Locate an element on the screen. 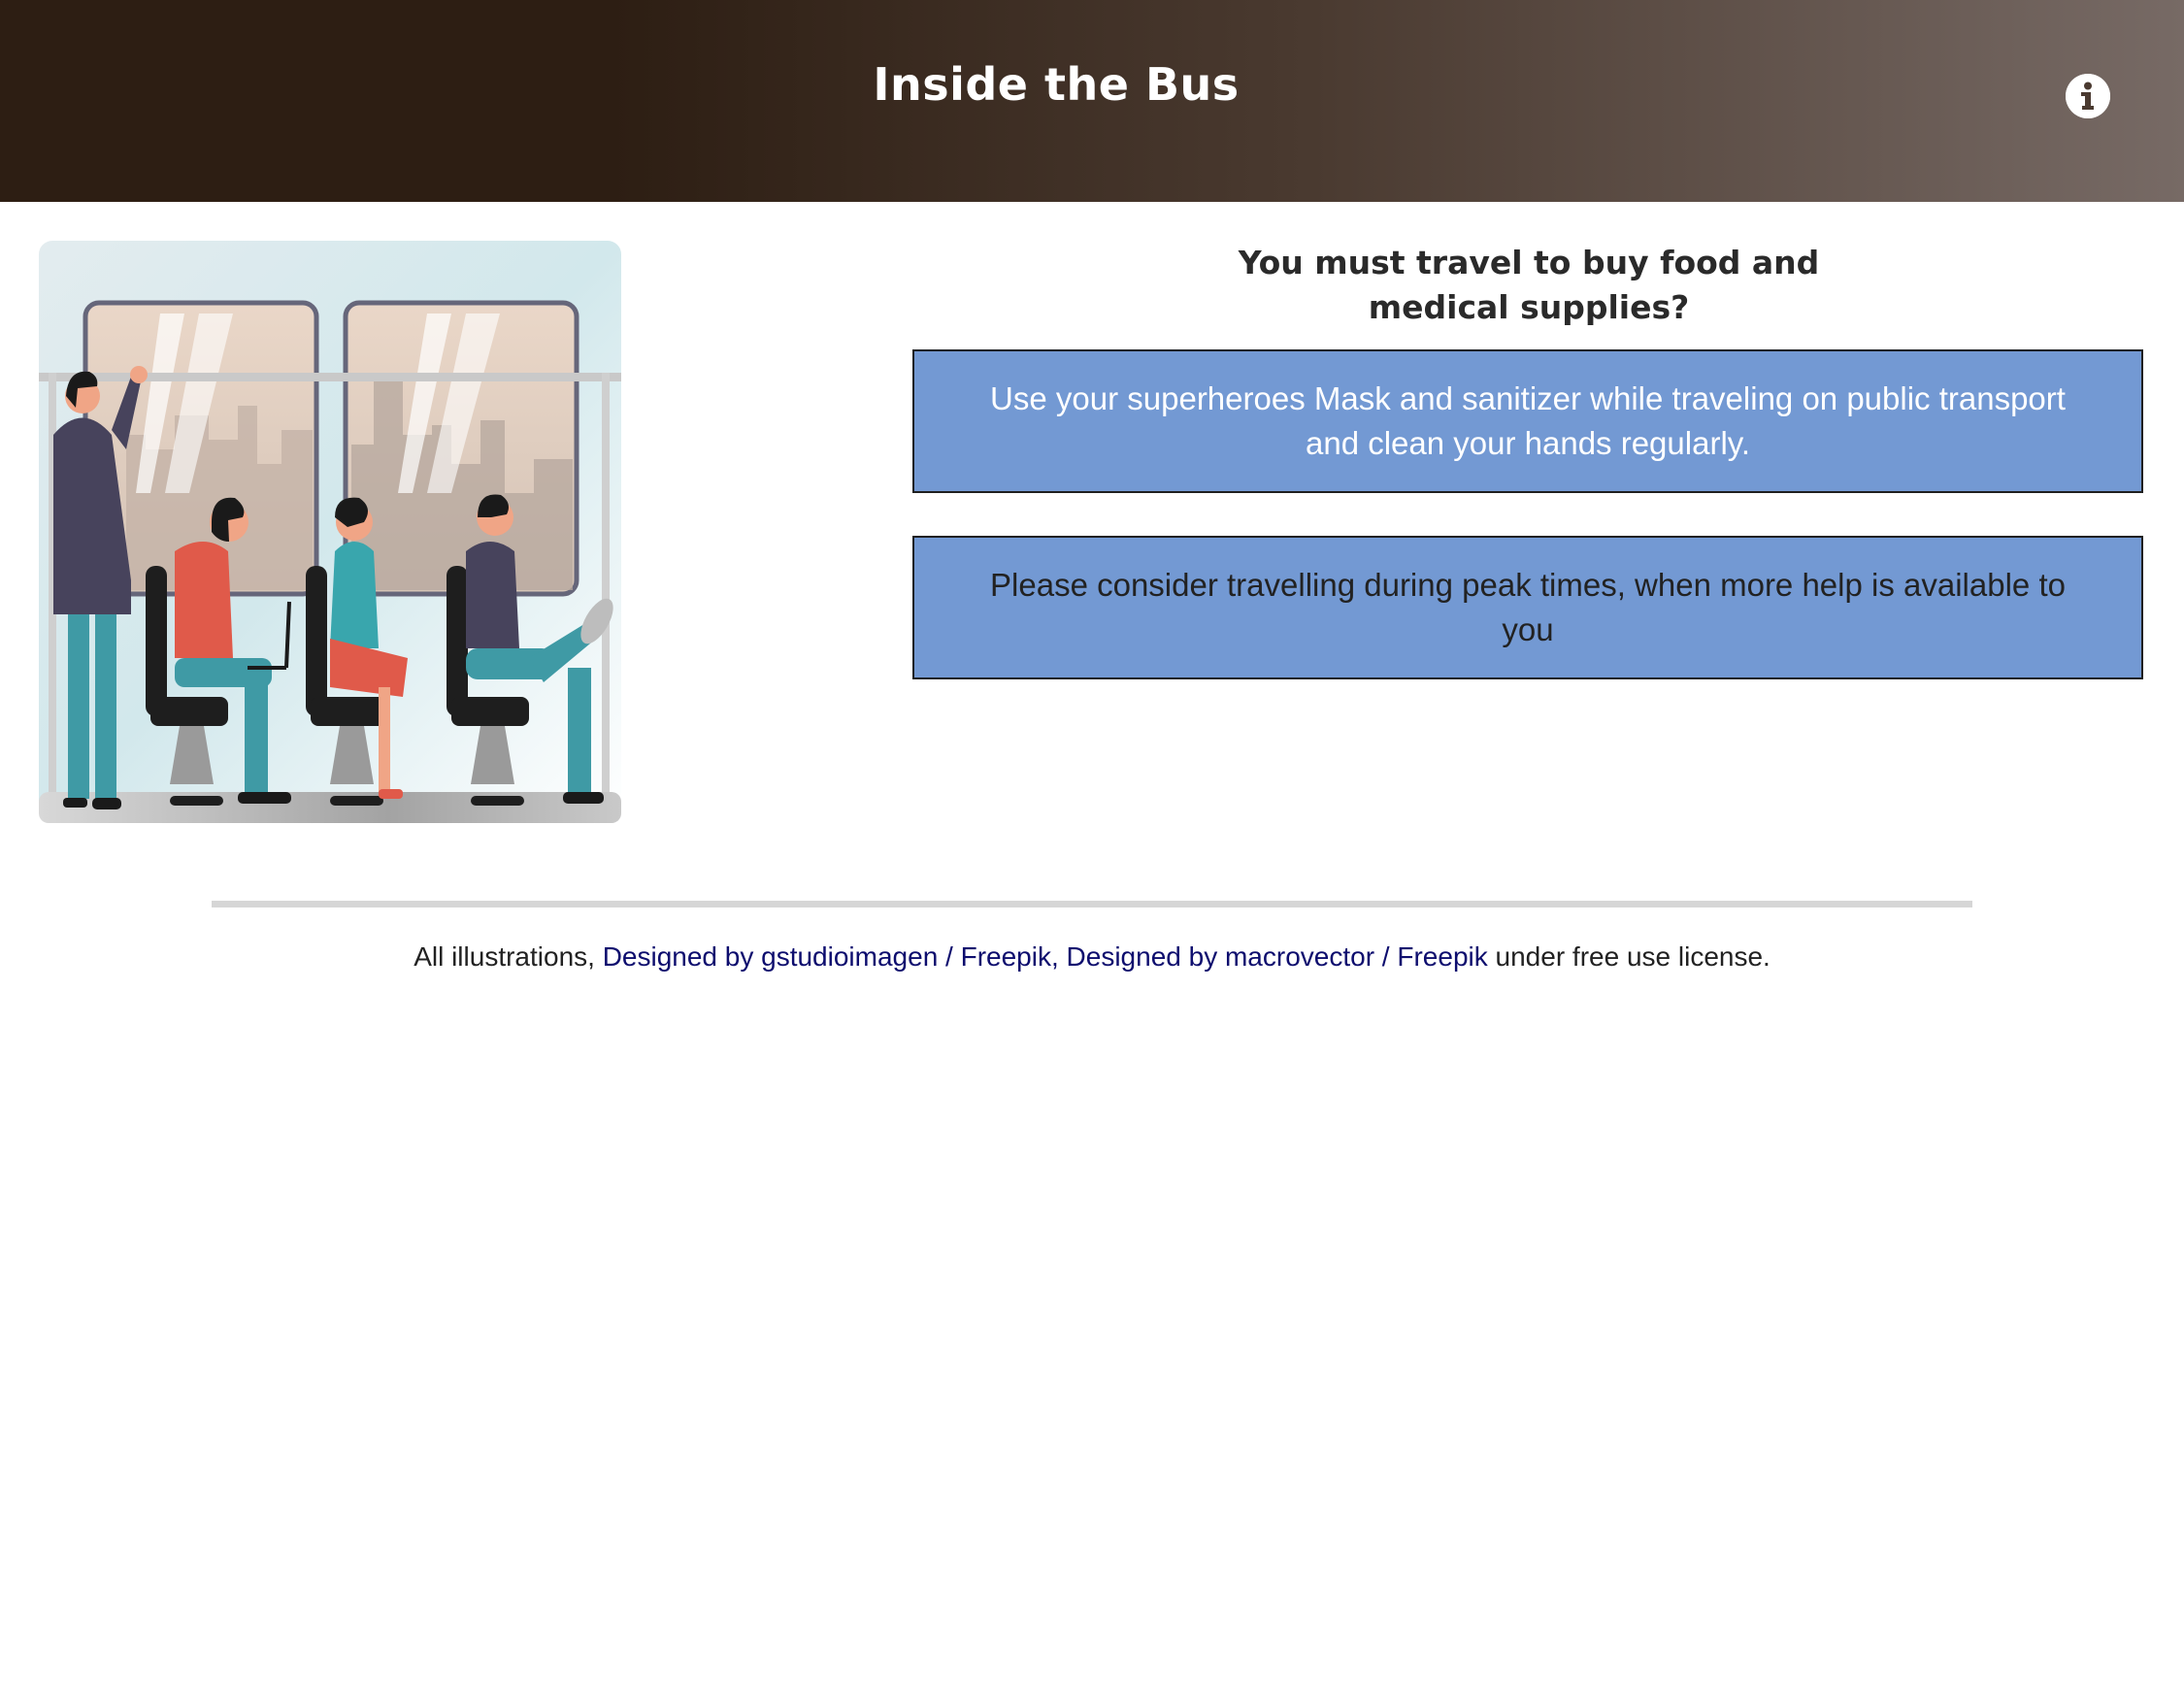 Image resolution: width=2184 pixels, height=1683 pixels. footer-divider is located at coordinates (1092, 904).